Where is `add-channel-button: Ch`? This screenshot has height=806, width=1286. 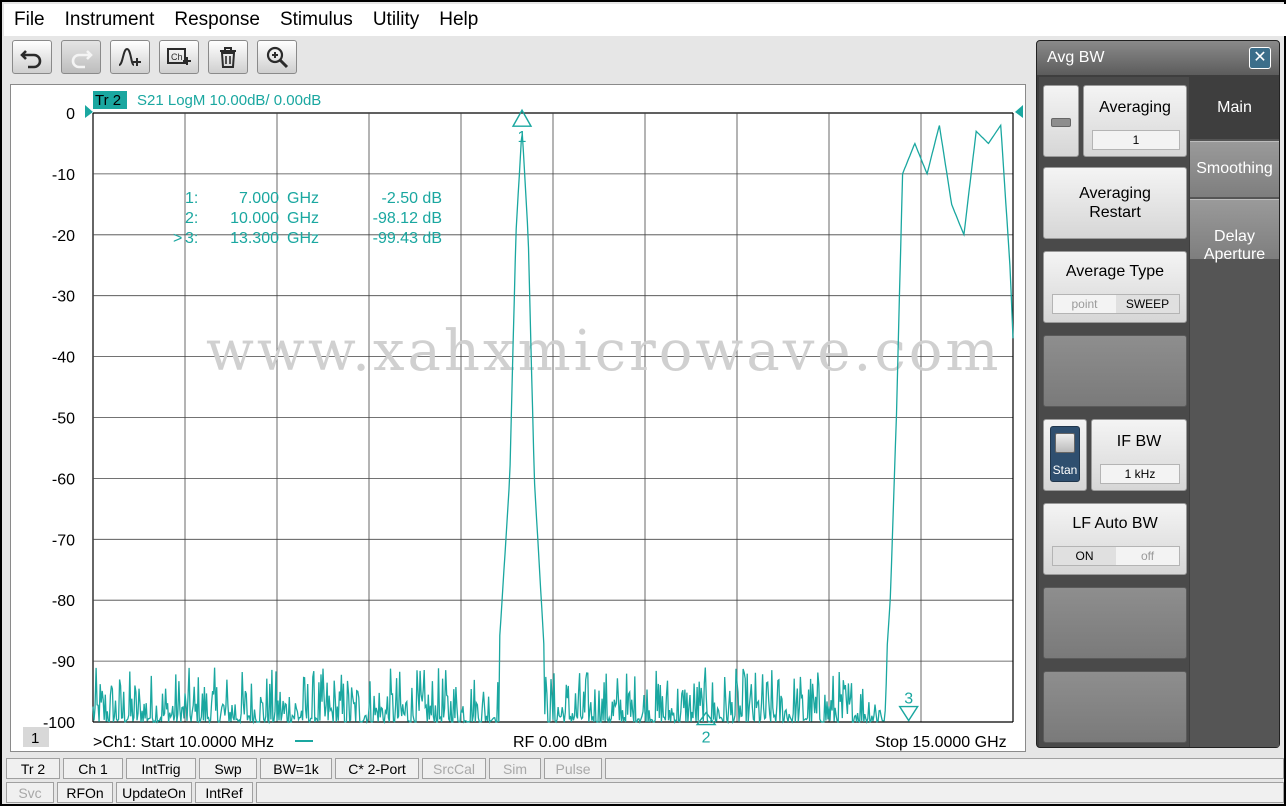
add-channel-button: Ch is located at coordinates (179, 57).